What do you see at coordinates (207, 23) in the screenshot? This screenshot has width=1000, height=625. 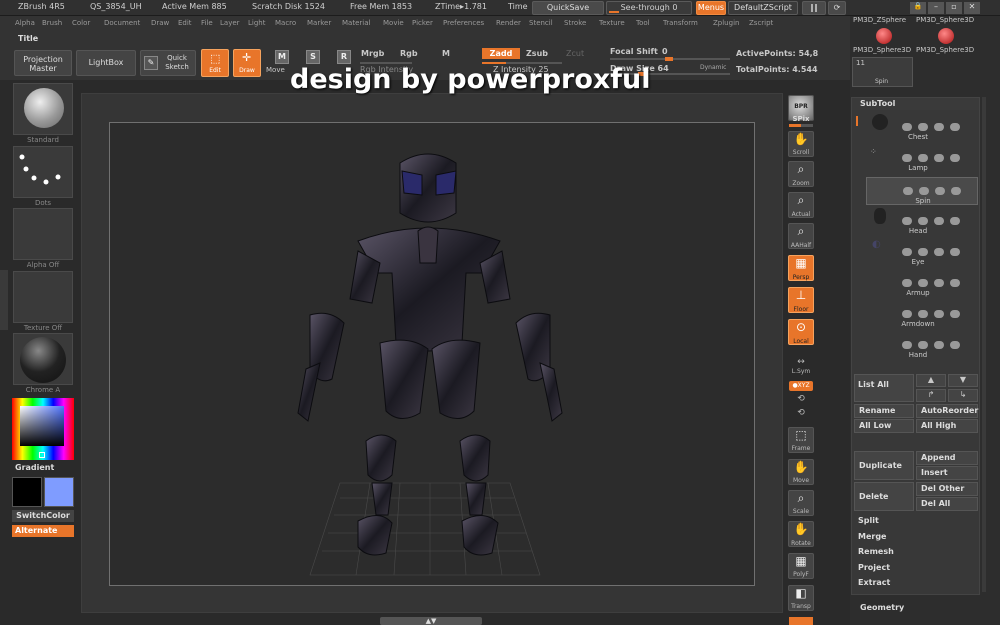 I see `menu-file: File` at bounding box center [207, 23].